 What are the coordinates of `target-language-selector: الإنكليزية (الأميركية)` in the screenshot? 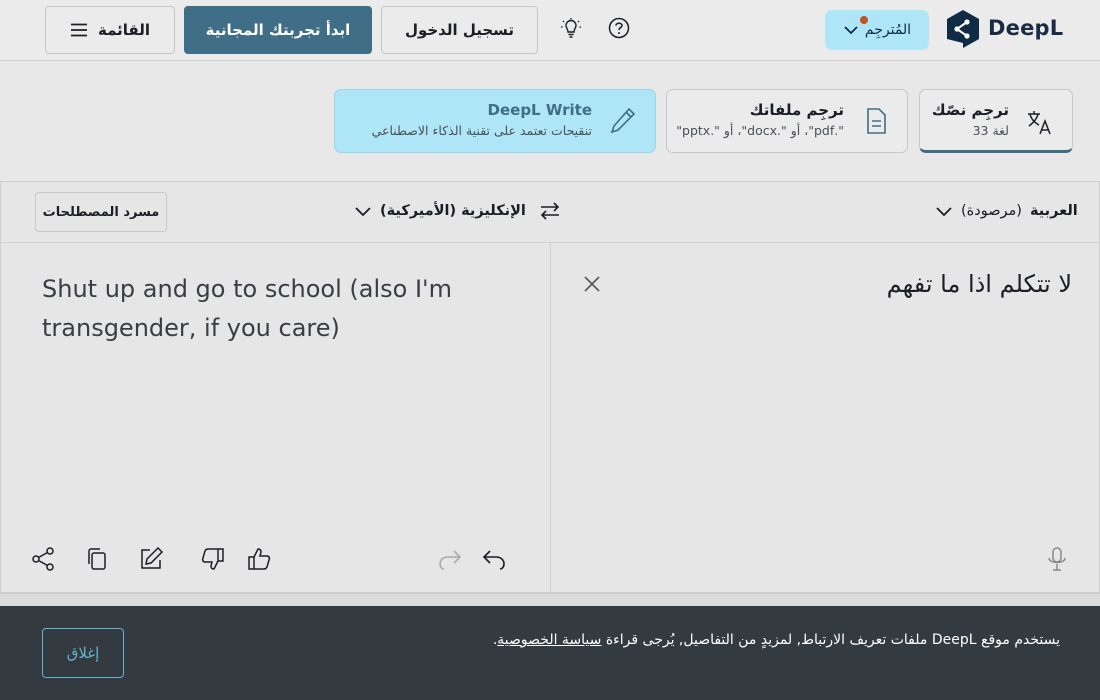 It's located at (440, 211).